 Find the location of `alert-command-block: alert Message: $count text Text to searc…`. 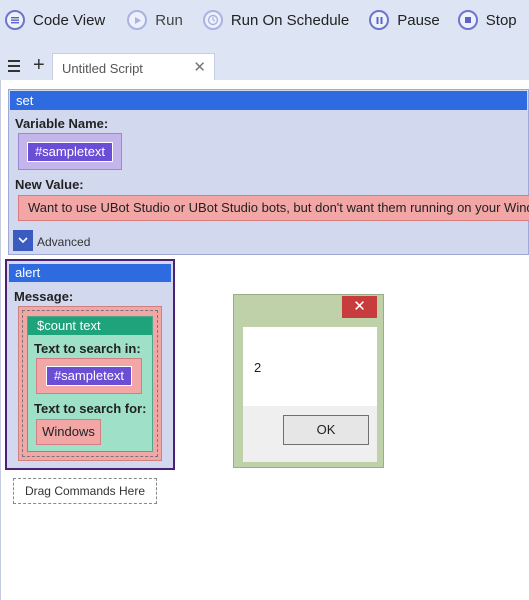

alert-command-block: alert Message: $count text Text to searc… is located at coordinates (90, 364).